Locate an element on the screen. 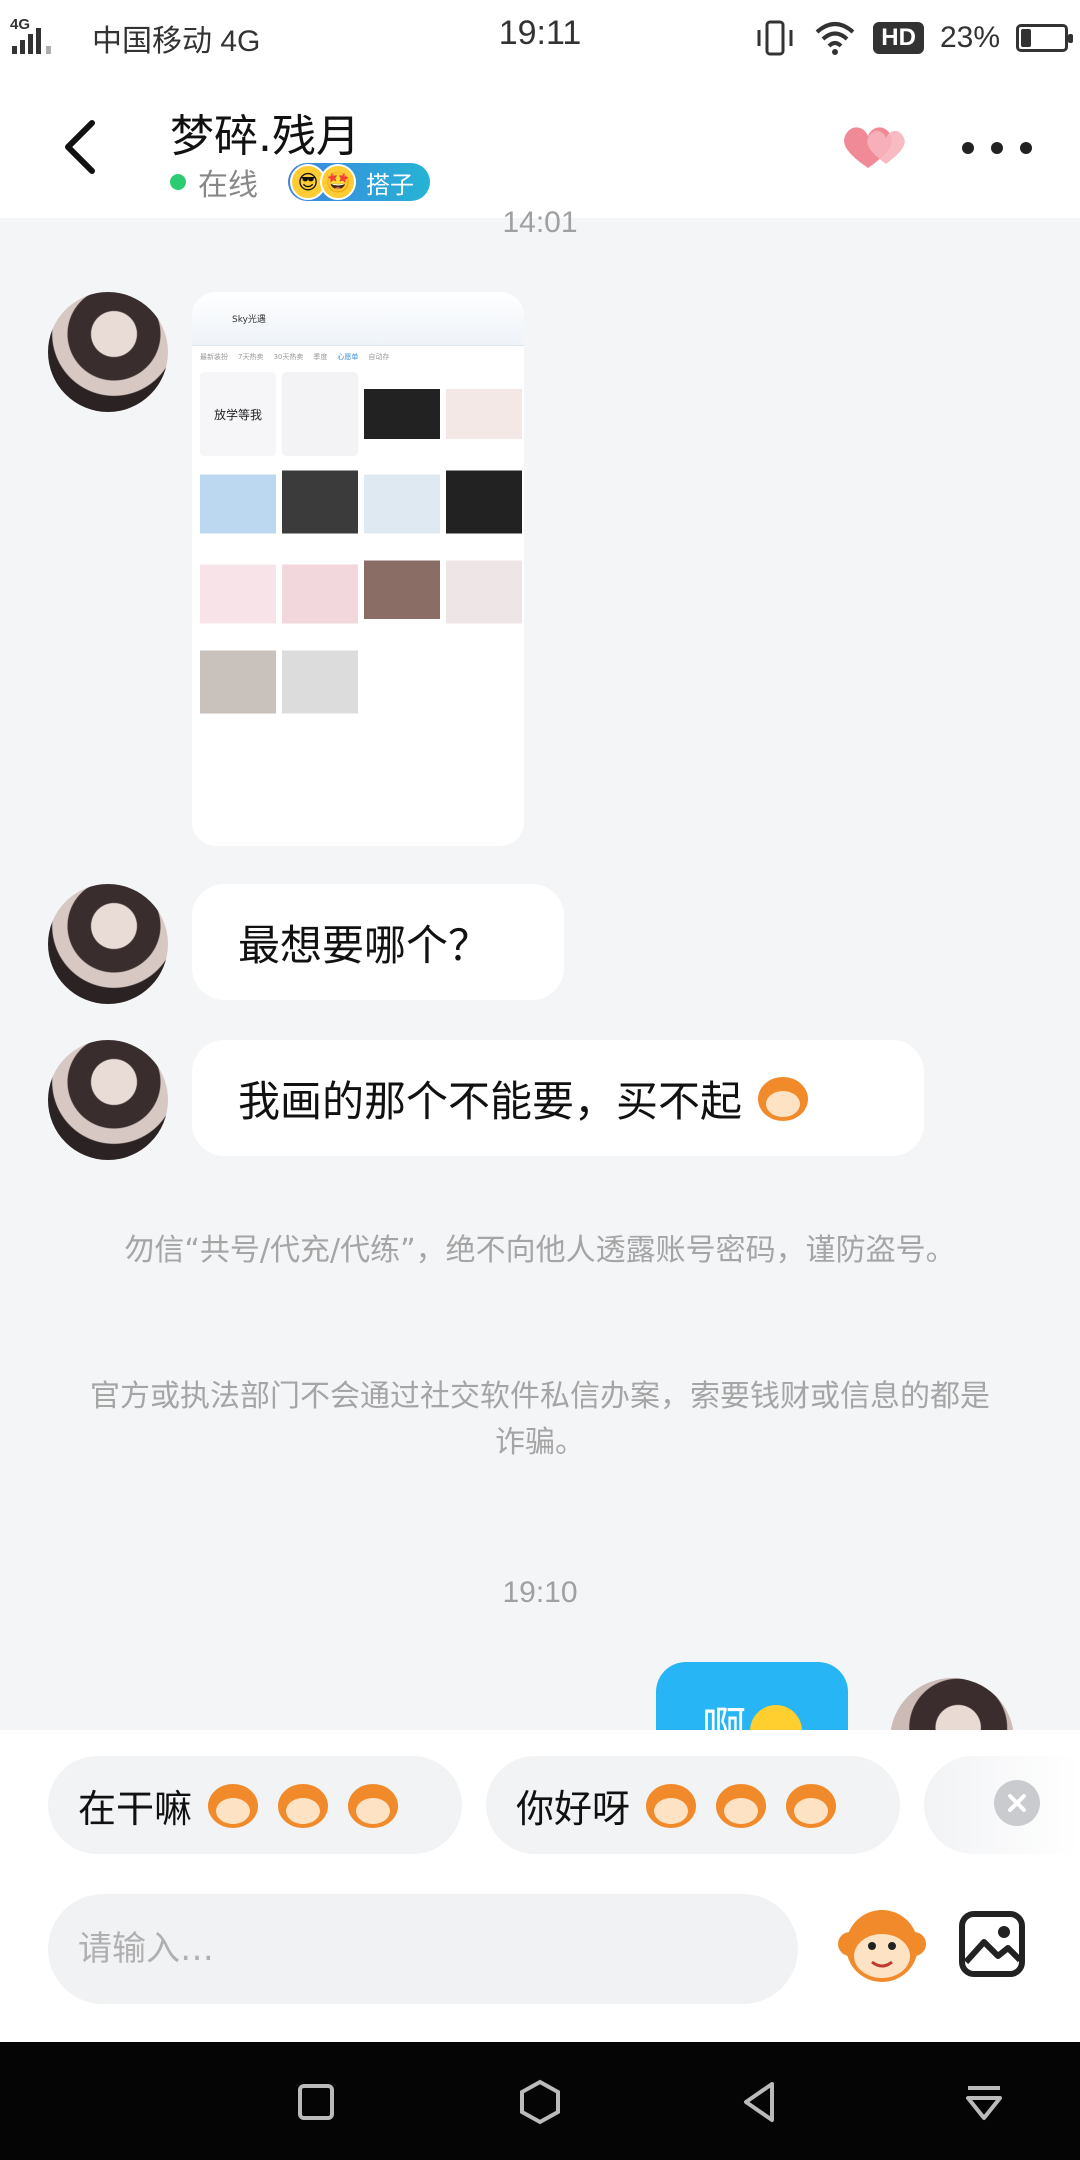 The height and width of the screenshot is (2160, 1080). received-message: 最想要哪个？ is located at coordinates (378, 942).